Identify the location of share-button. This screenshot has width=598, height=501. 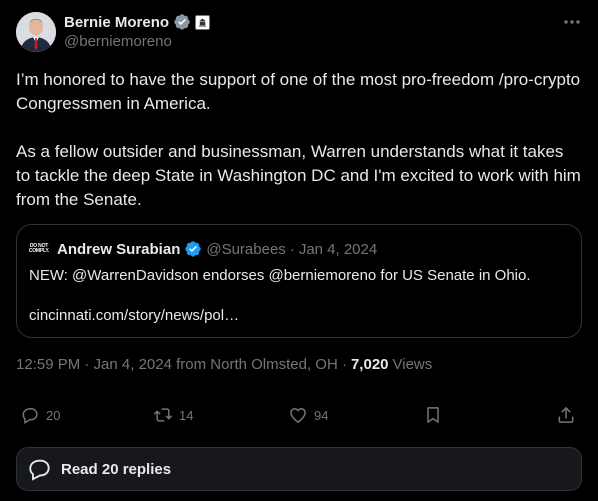
(566, 415).